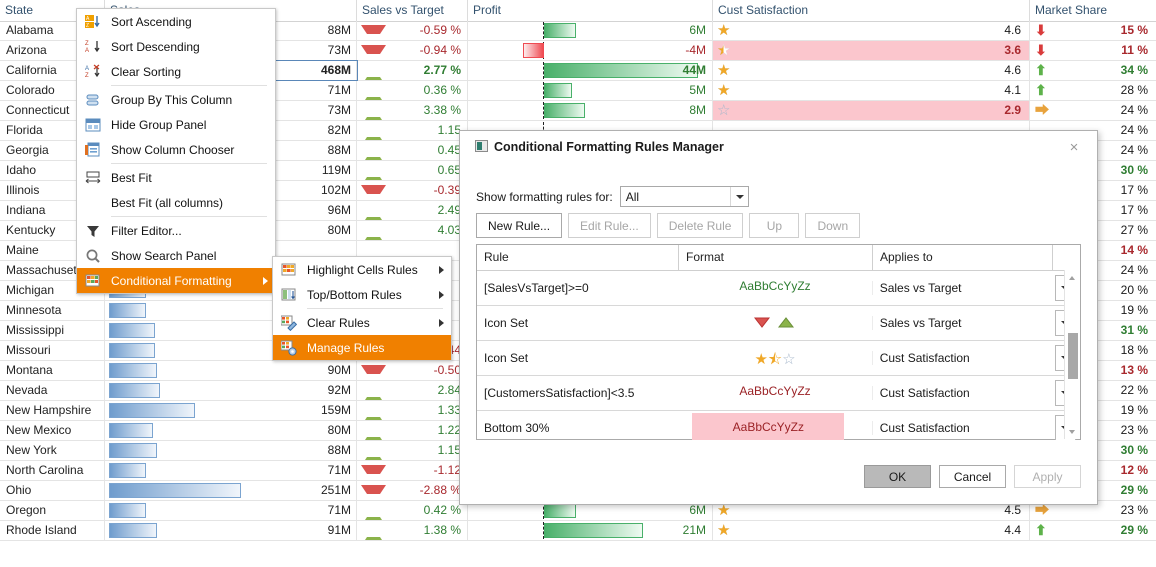  I want to click on cell-sales-vs-target: 0.65, so click(412, 170).